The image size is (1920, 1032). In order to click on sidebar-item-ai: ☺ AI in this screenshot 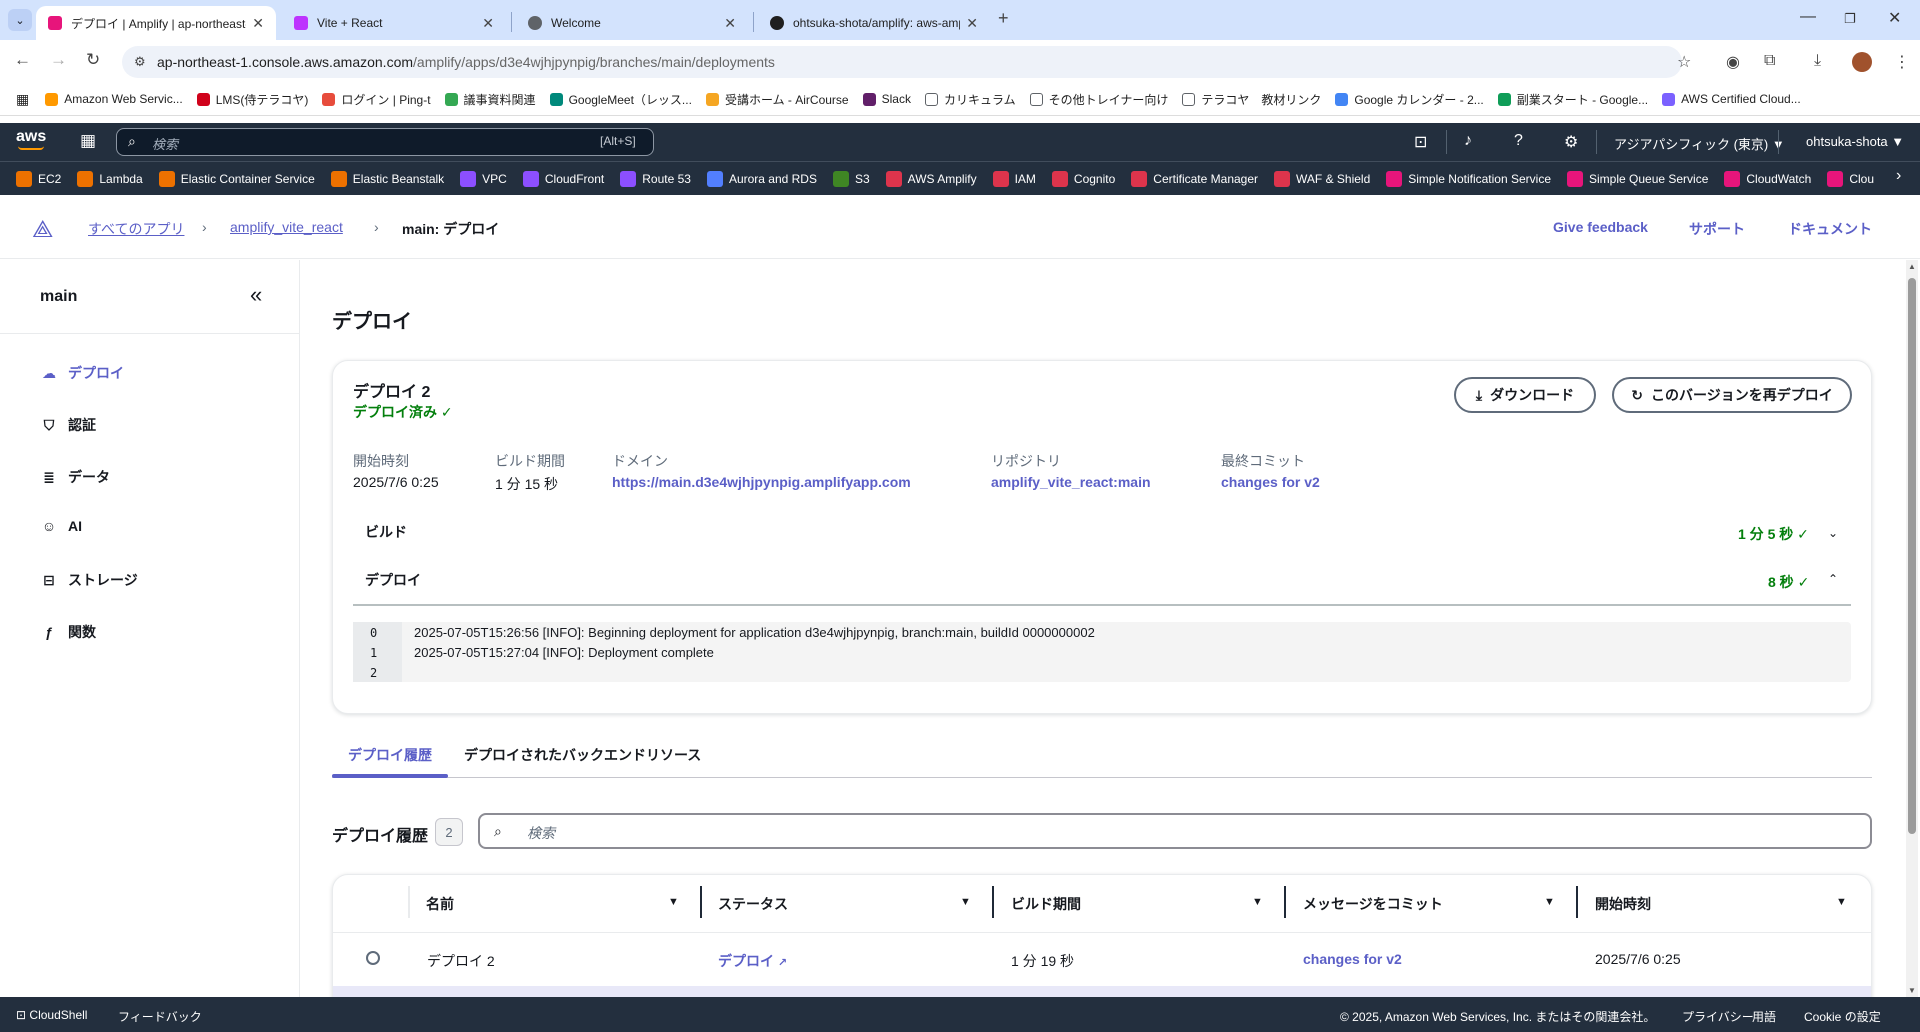, I will do `click(61, 526)`.